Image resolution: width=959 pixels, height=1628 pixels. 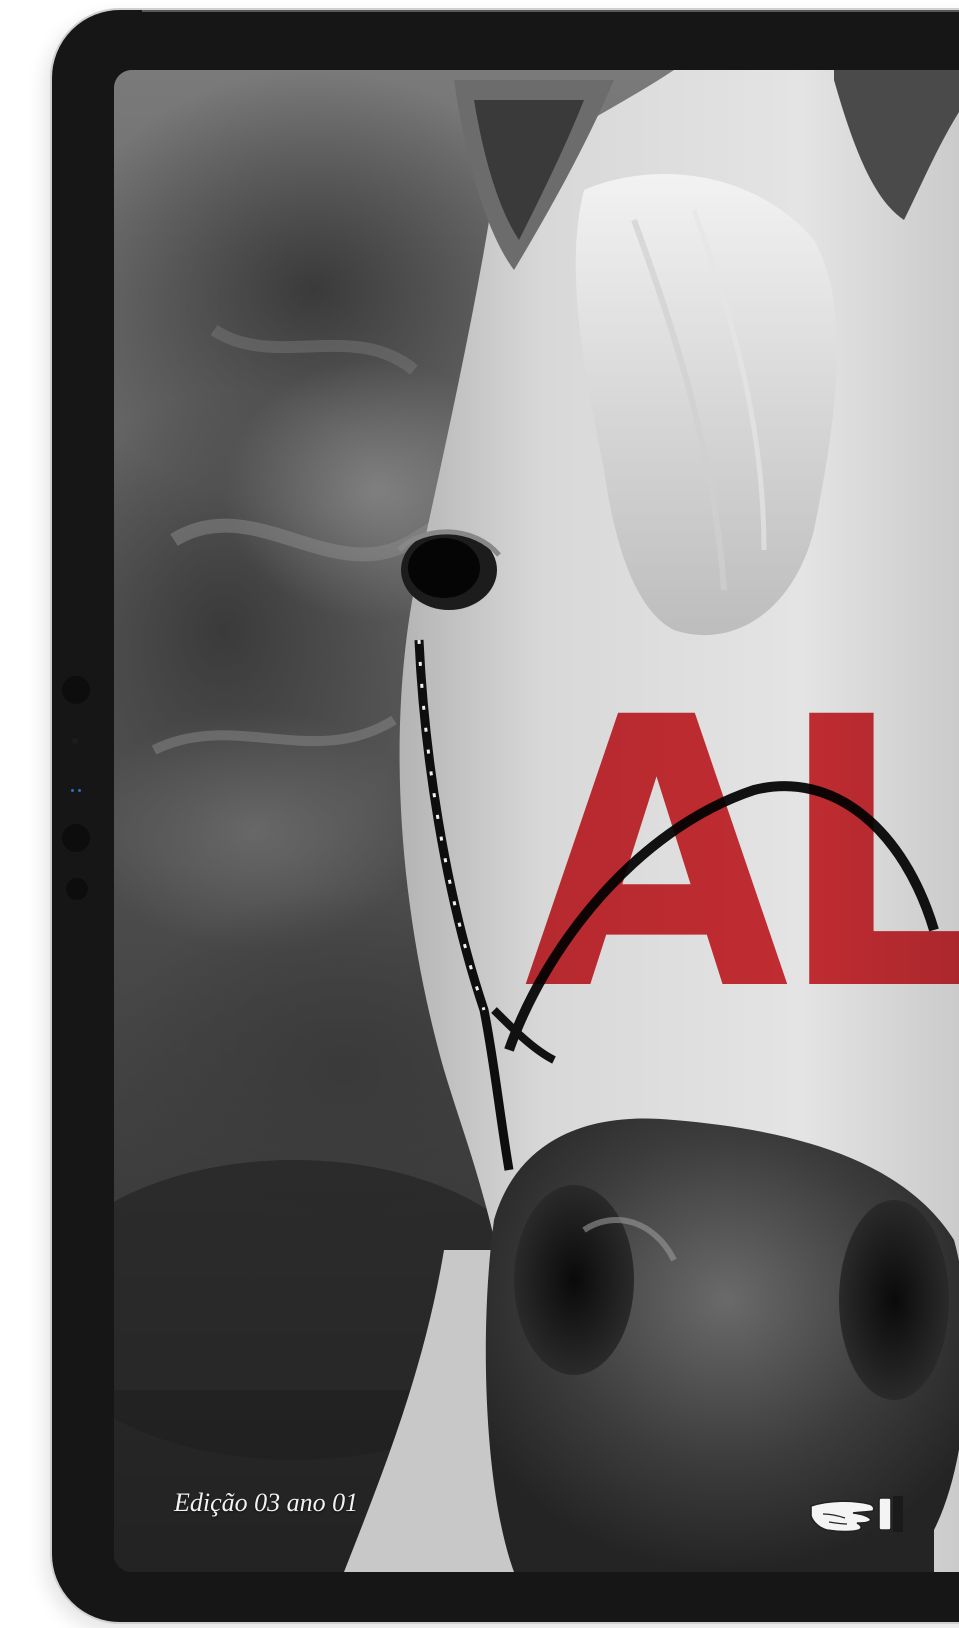 What do you see at coordinates (550, 11) in the screenshot?
I see `device-edge-highlight` at bounding box center [550, 11].